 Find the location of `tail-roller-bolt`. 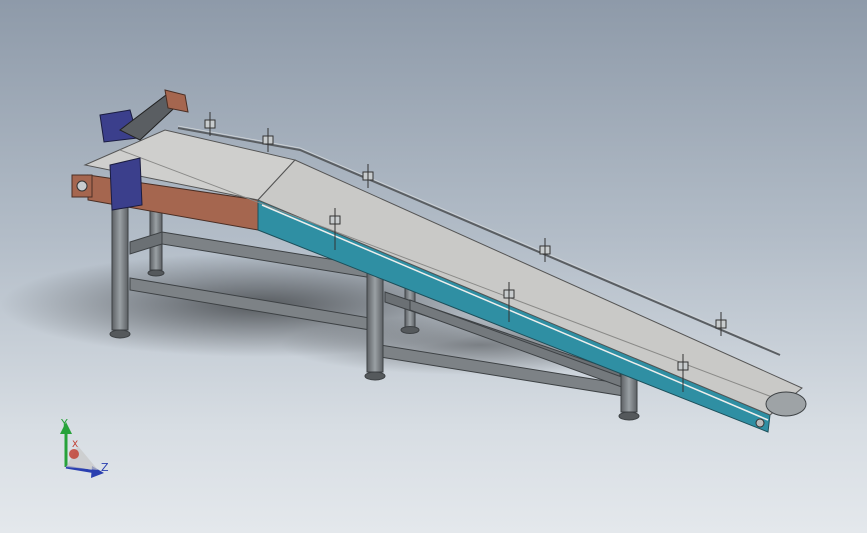

tail-roller-bolt is located at coordinates (760, 423).